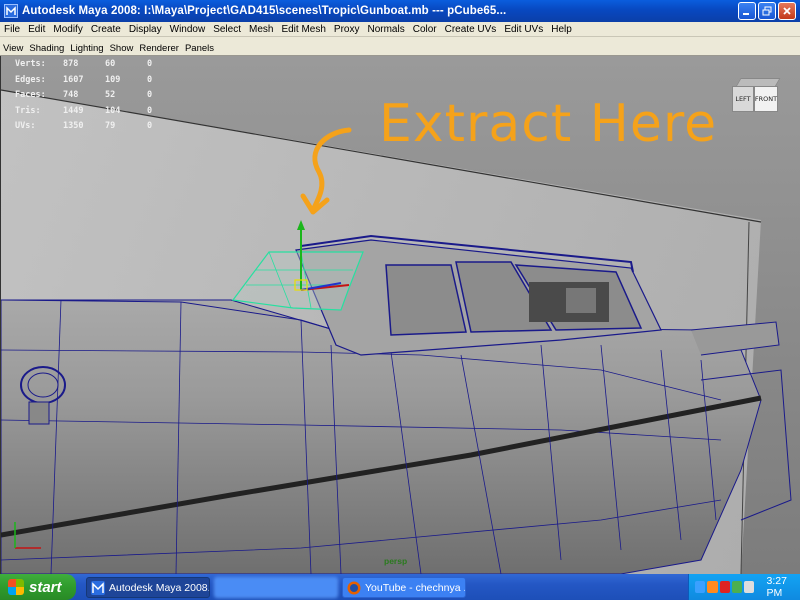 The image size is (800, 600). Describe the element at coordinates (425, 29) in the screenshot. I see `menu-color: Color` at that location.